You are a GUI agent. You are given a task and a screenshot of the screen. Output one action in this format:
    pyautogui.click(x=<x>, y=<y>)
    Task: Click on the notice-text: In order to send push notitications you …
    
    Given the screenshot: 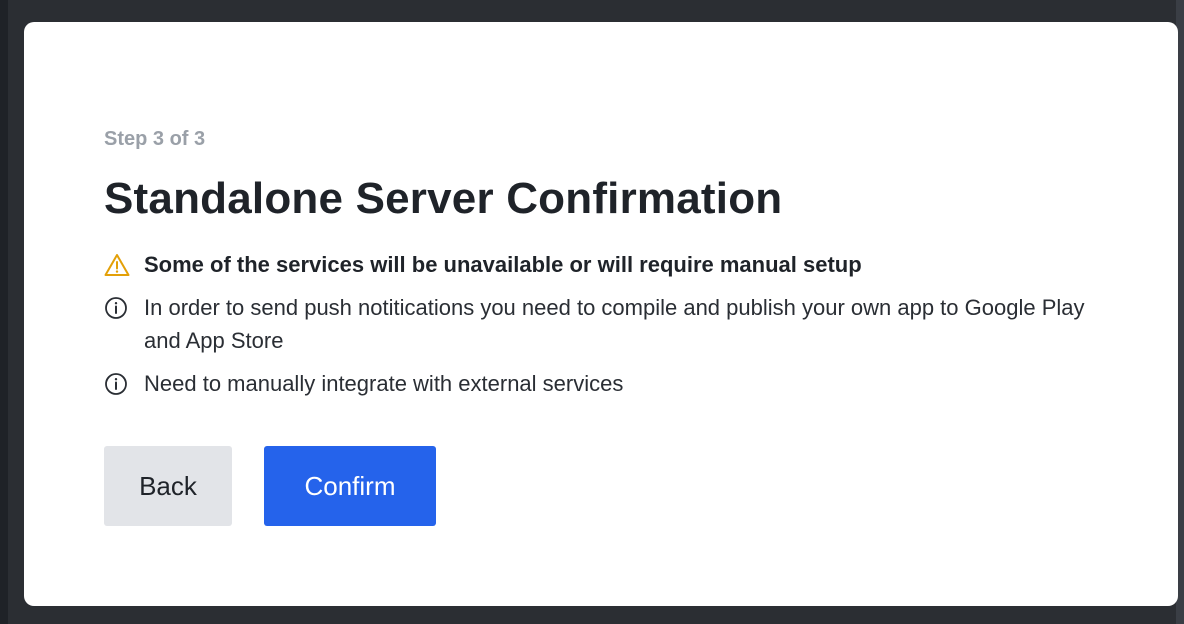 What is the action you would take?
    pyautogui.click(x=614, y=324)
    